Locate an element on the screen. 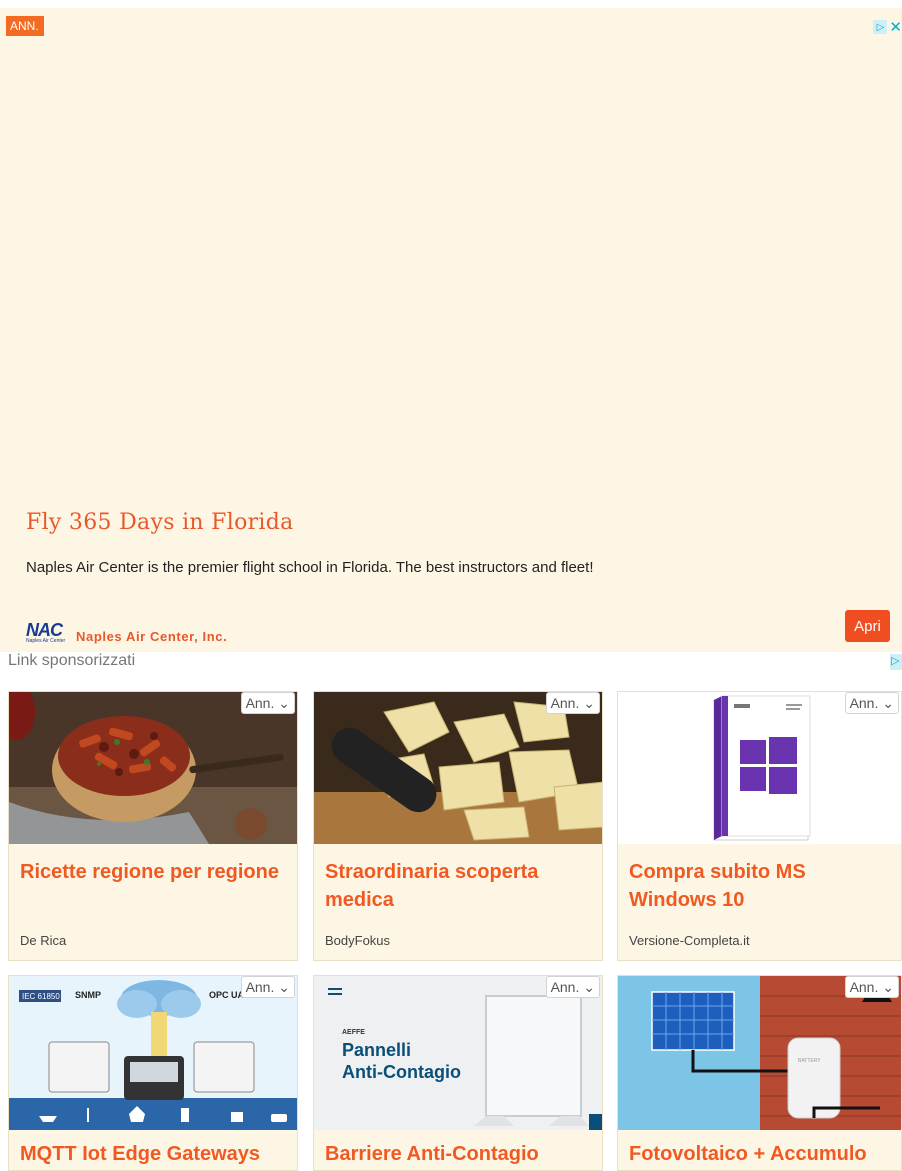 This screenshot has width=902, height=1171. card-title: MQTT Iot Edge Gateways is located at coordinates (153, 1154).